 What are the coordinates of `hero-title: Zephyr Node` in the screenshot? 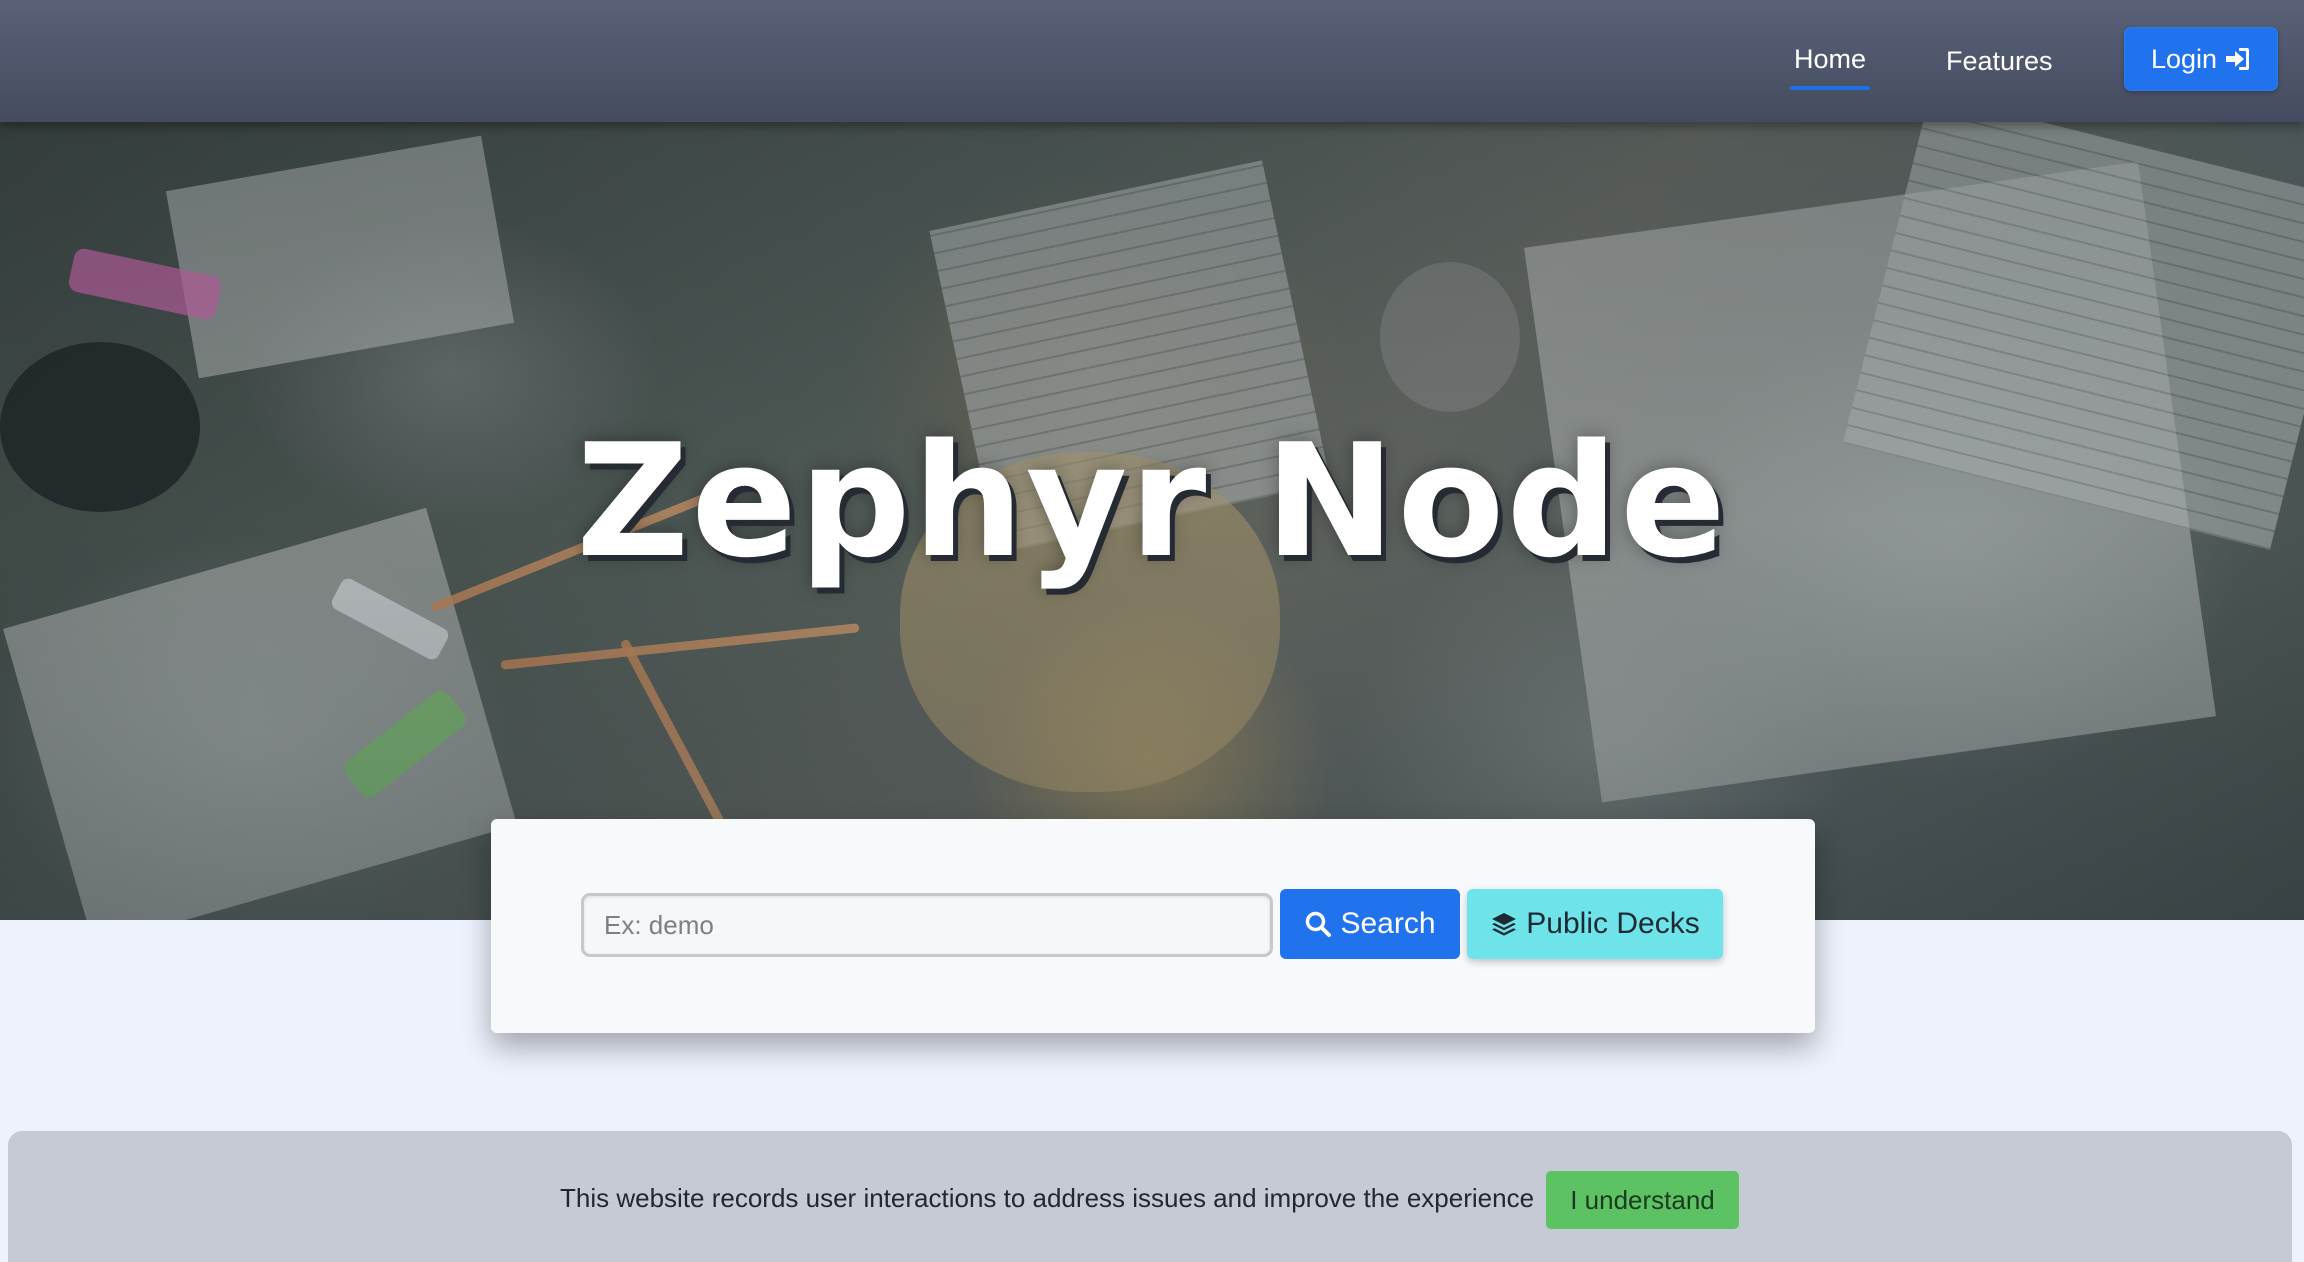 It's located at (1152, 501).